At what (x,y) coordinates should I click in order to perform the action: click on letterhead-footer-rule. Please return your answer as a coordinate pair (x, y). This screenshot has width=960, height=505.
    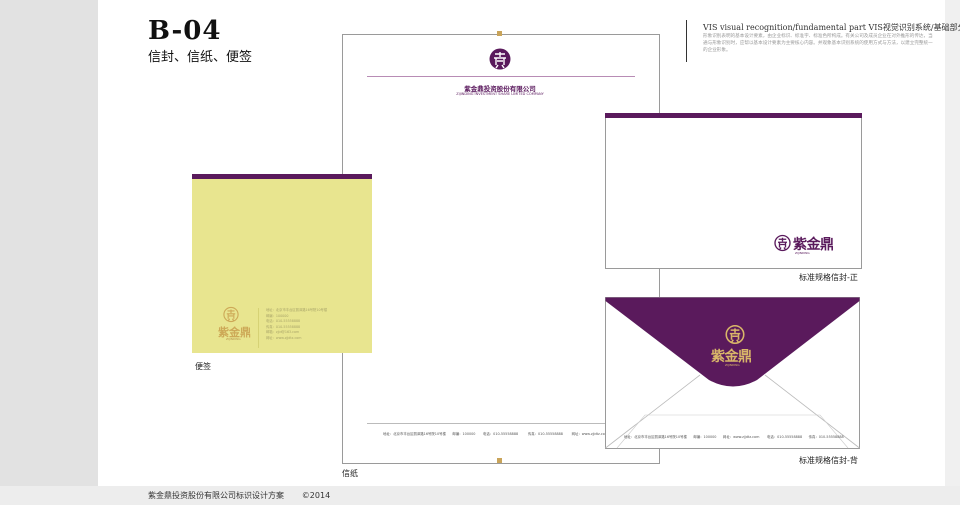
    Looking at the image, I should click on (501, 423).